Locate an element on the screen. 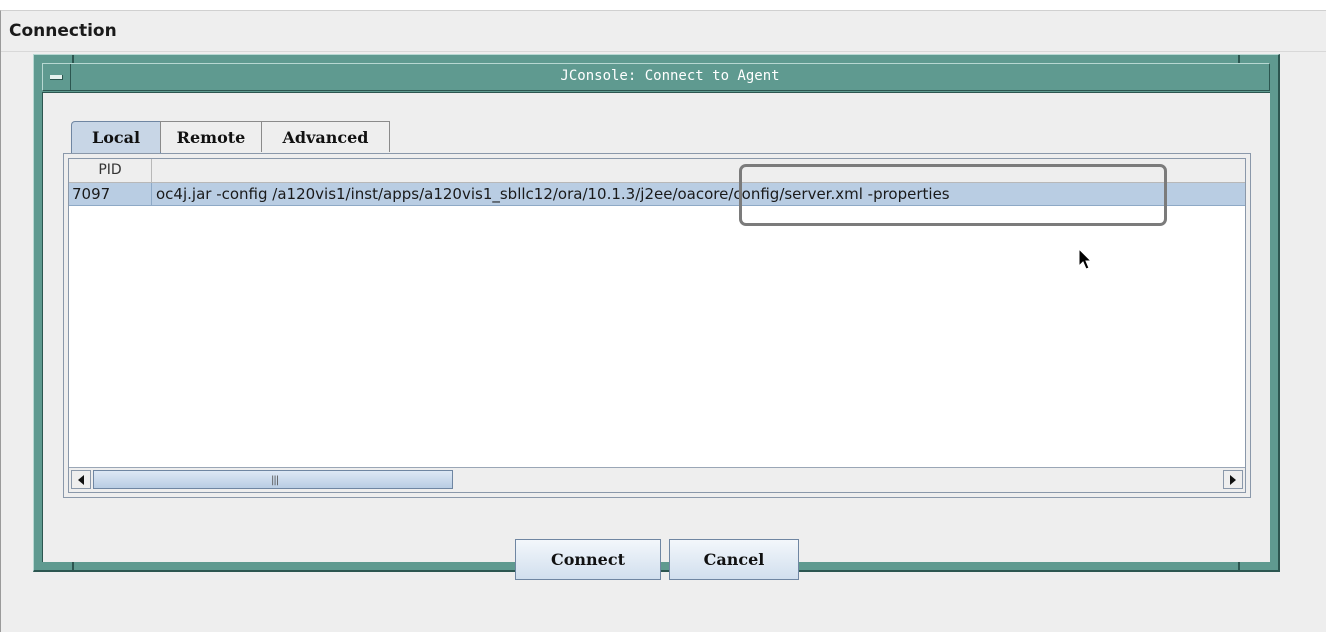  scroll-right-button is located at coordinates (1233, 479).